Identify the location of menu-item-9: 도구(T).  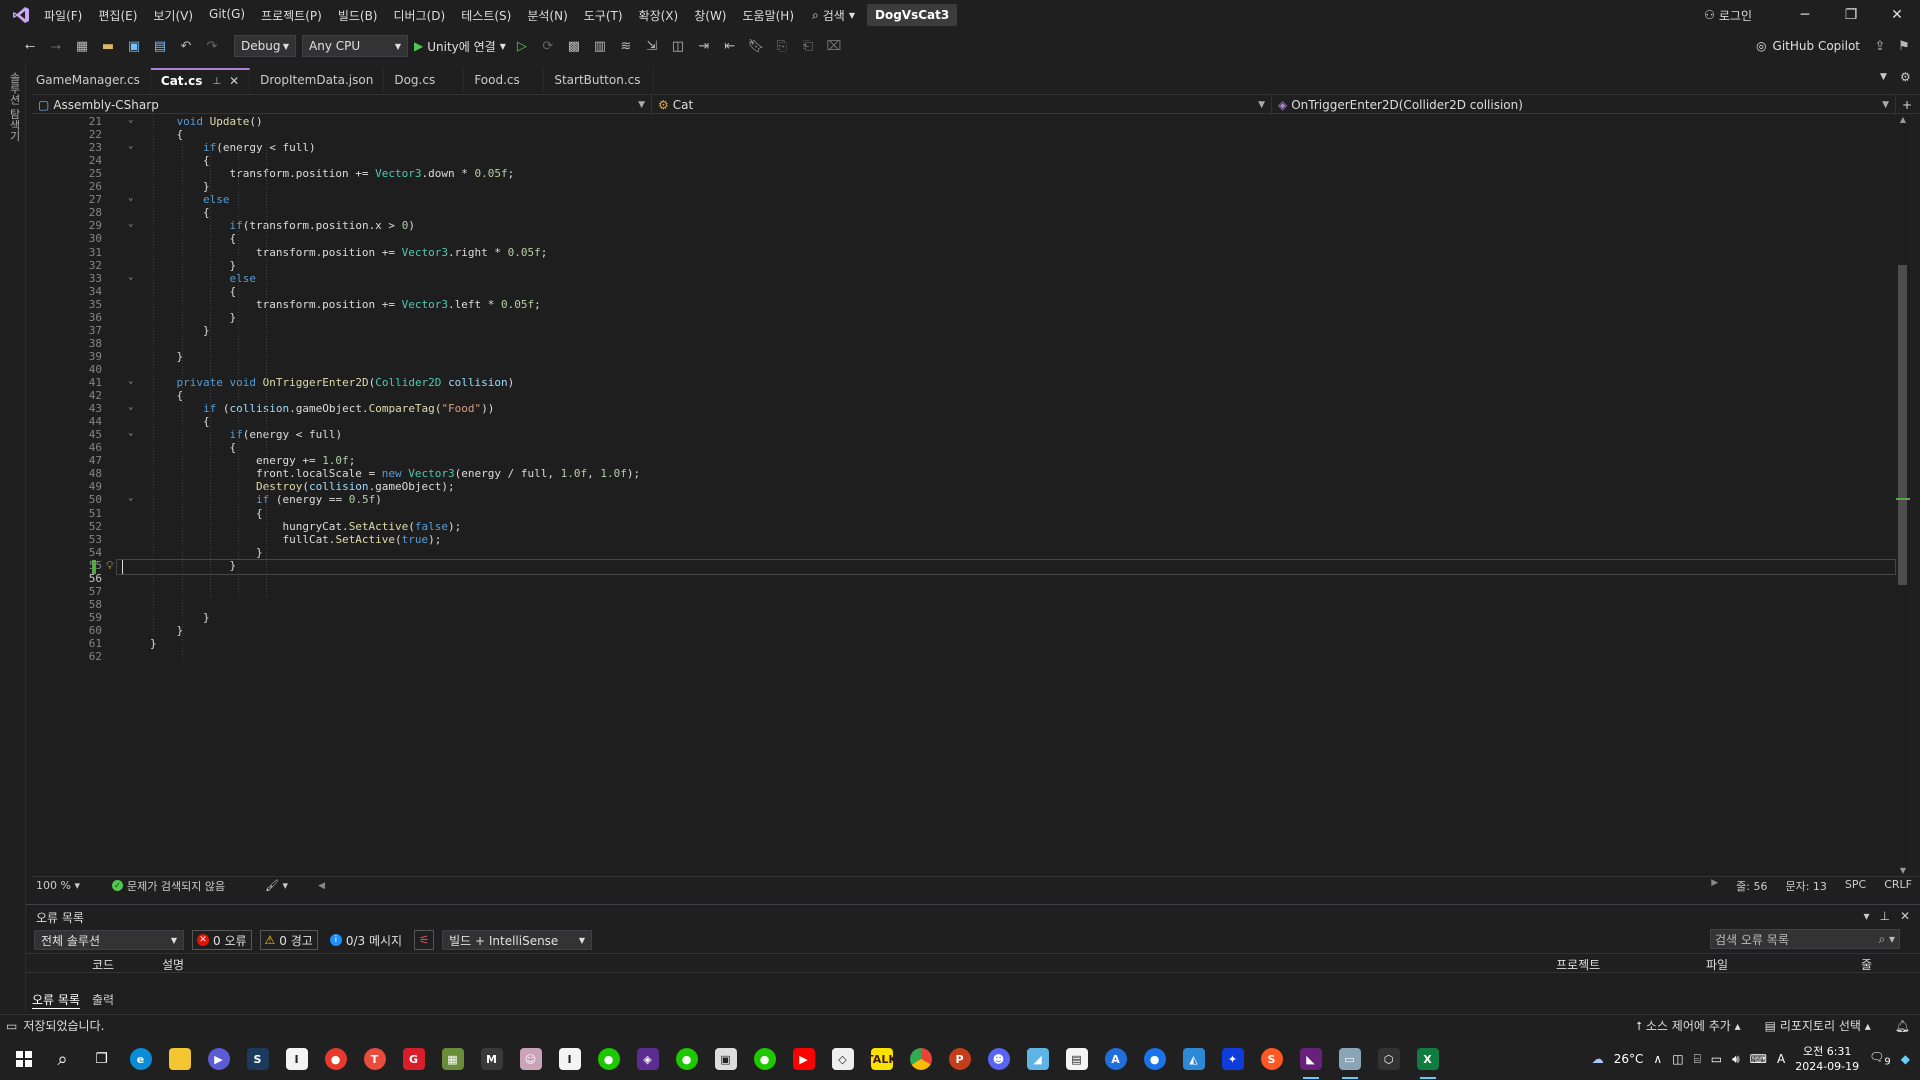
(603, 15).